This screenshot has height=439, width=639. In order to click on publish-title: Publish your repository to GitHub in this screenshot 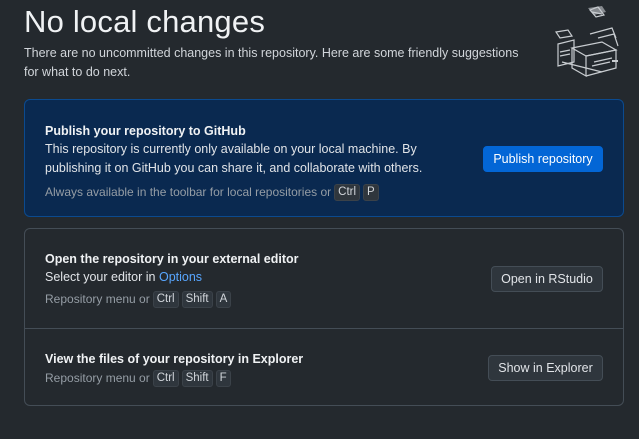, I will do `click(145, 131)`.